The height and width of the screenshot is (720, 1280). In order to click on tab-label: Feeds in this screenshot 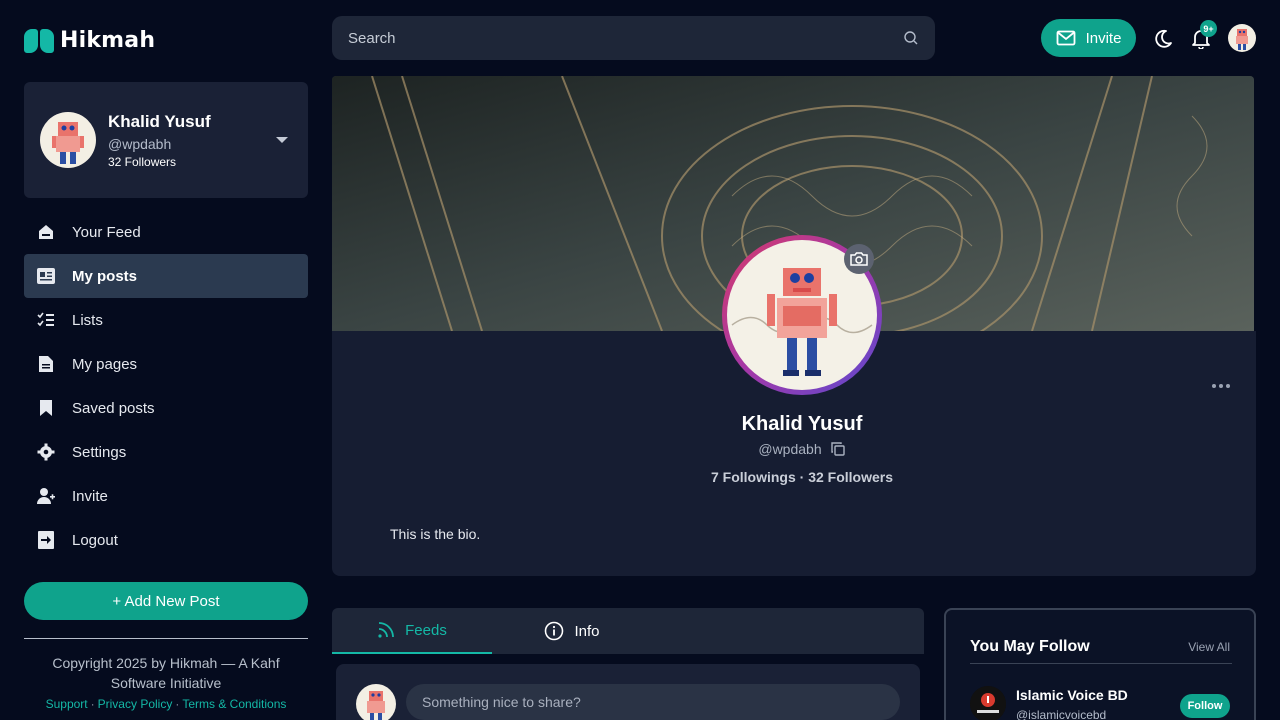, I will do `click(426, 630)`.